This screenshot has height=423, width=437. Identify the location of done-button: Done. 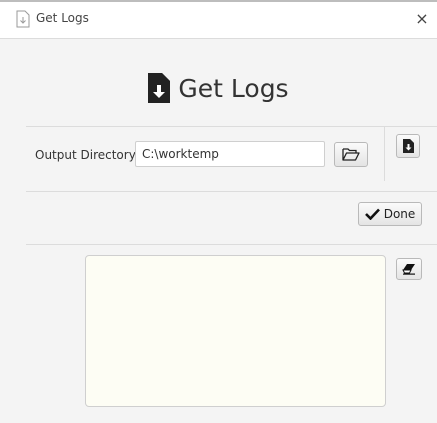
(390, 214).